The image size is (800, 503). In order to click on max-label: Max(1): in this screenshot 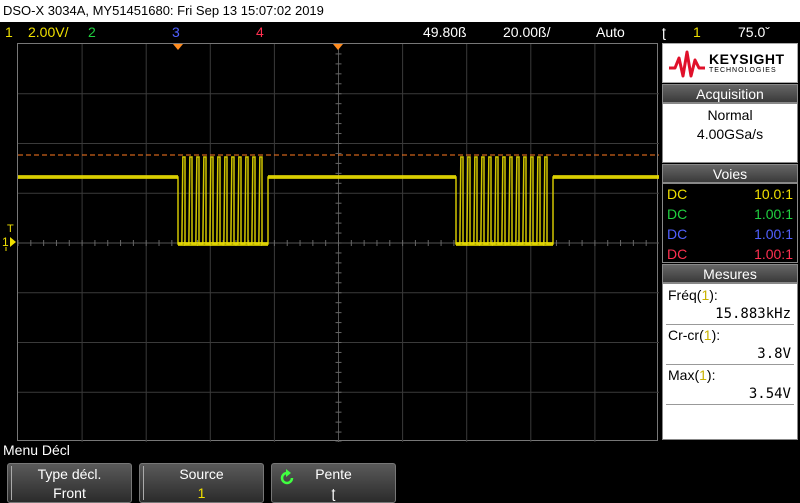, I will do `click(692, 375)`.